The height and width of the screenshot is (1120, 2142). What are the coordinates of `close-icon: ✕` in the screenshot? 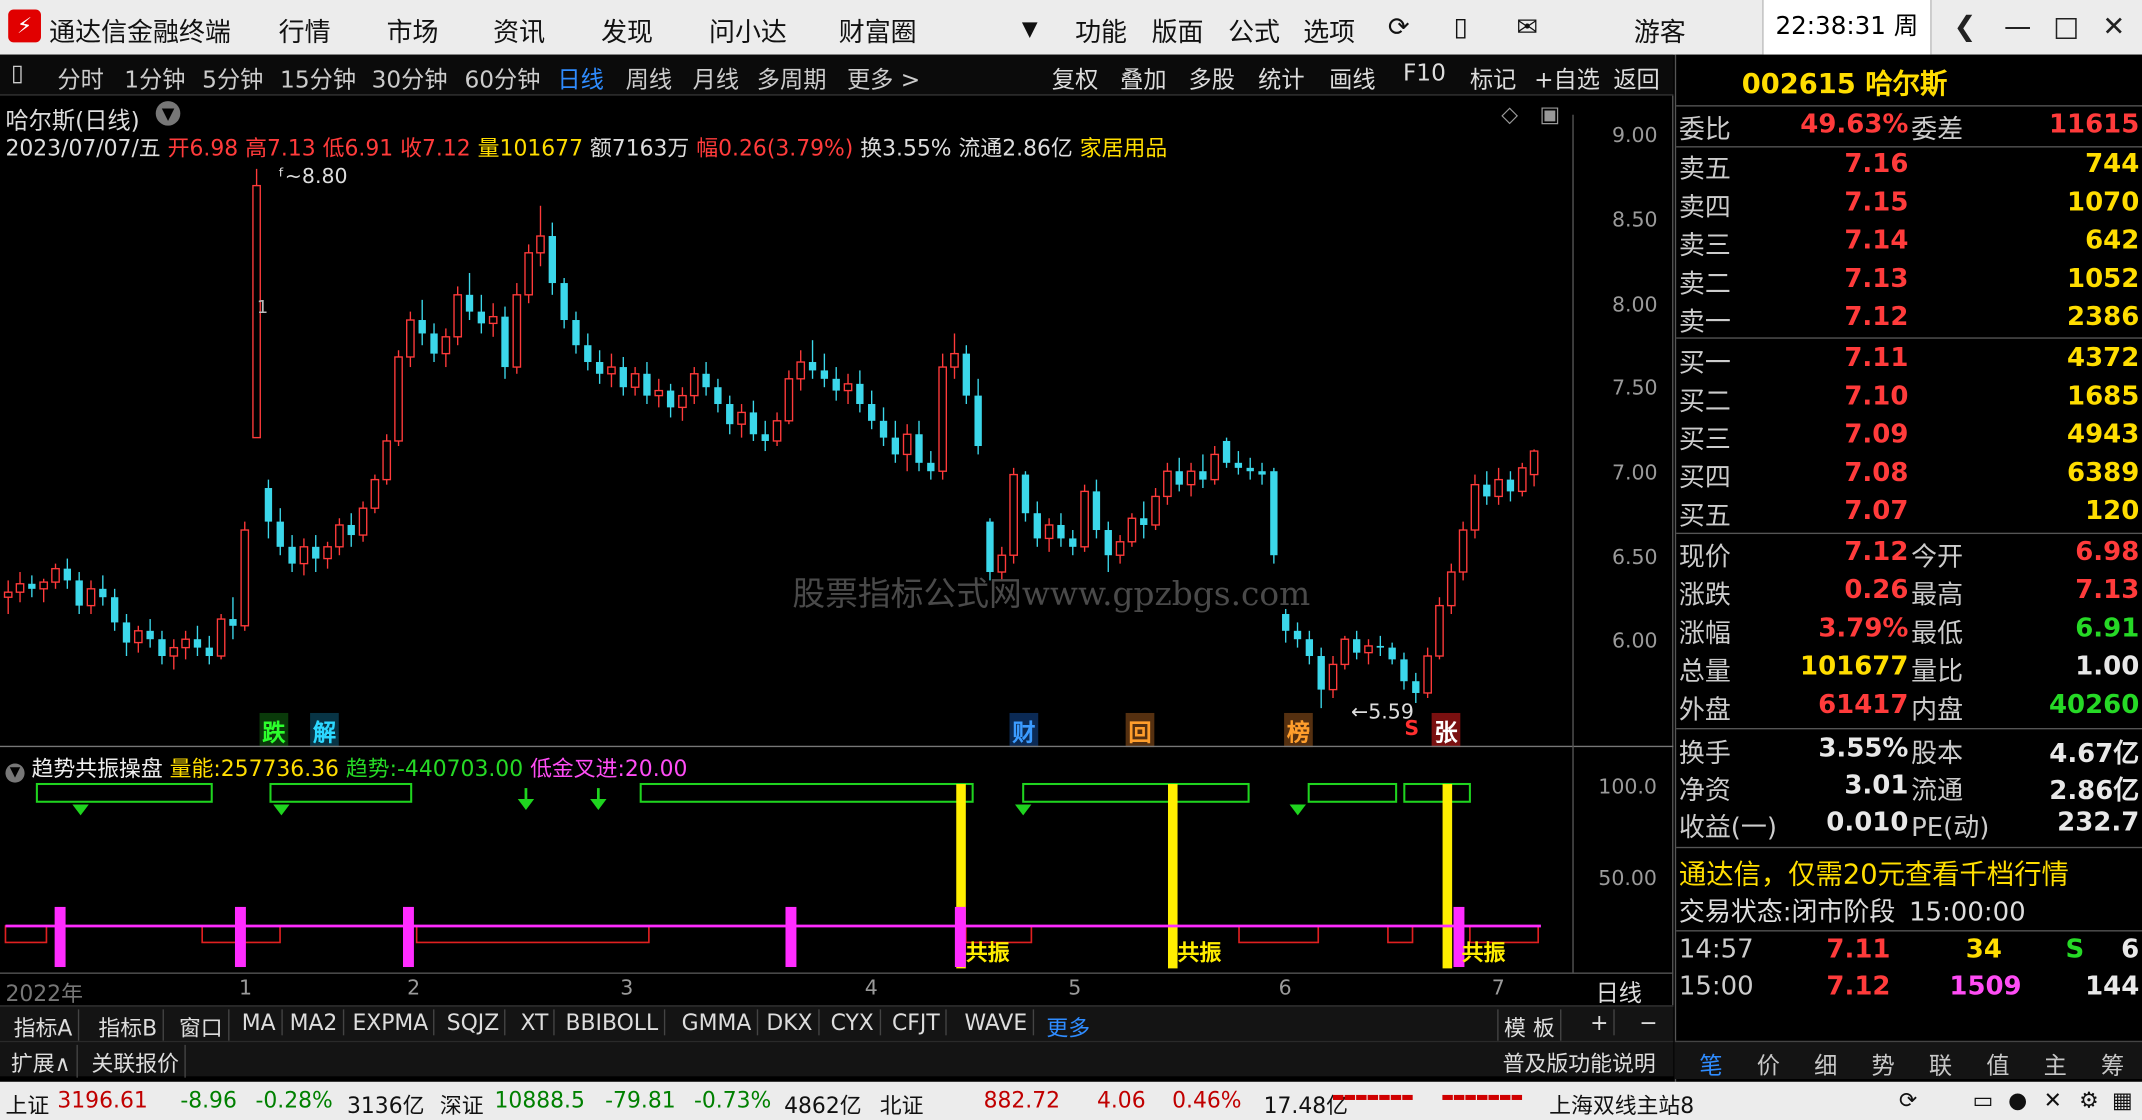 It's located at (2113, 26).